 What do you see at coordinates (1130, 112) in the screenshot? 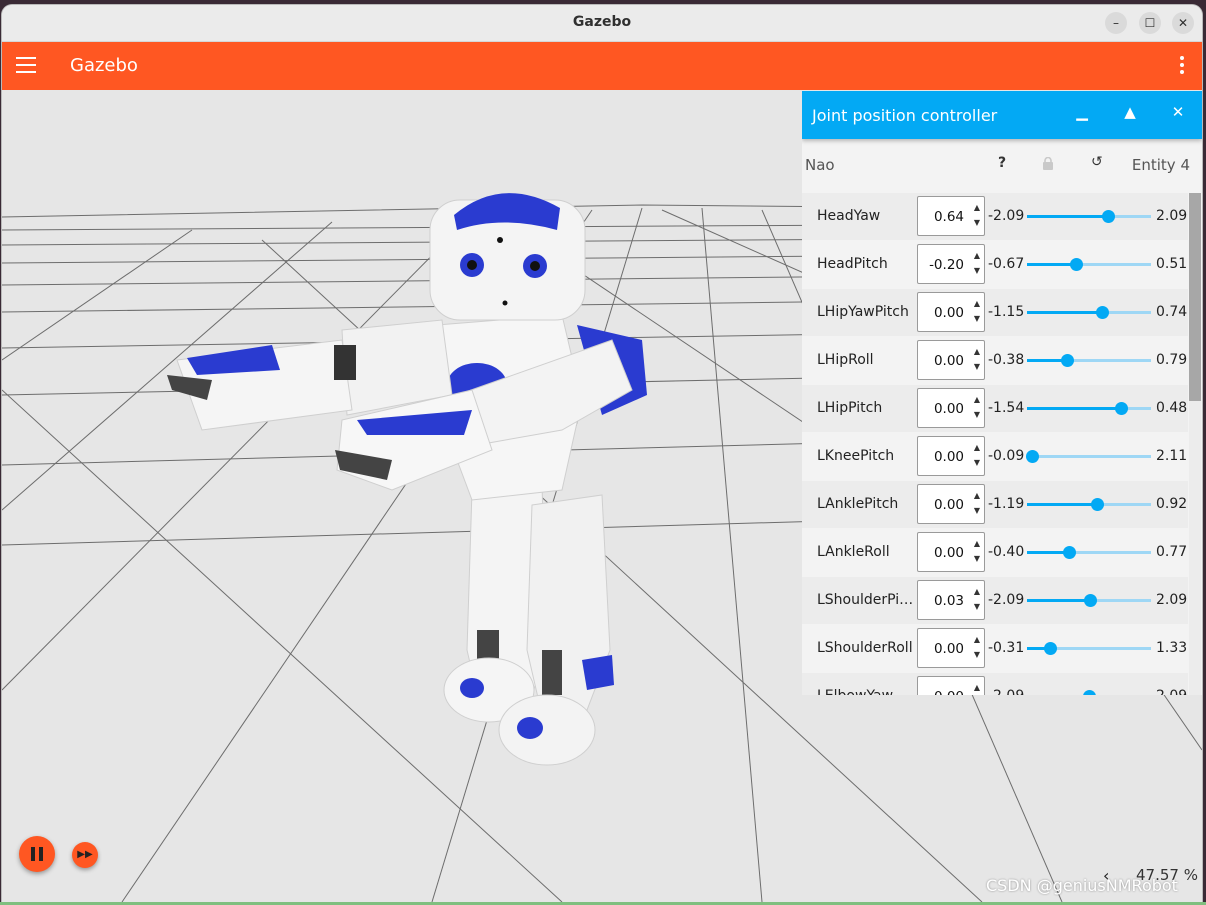
I see `panel-collapse-icon: ▲` at bounding box center [1130, 112].